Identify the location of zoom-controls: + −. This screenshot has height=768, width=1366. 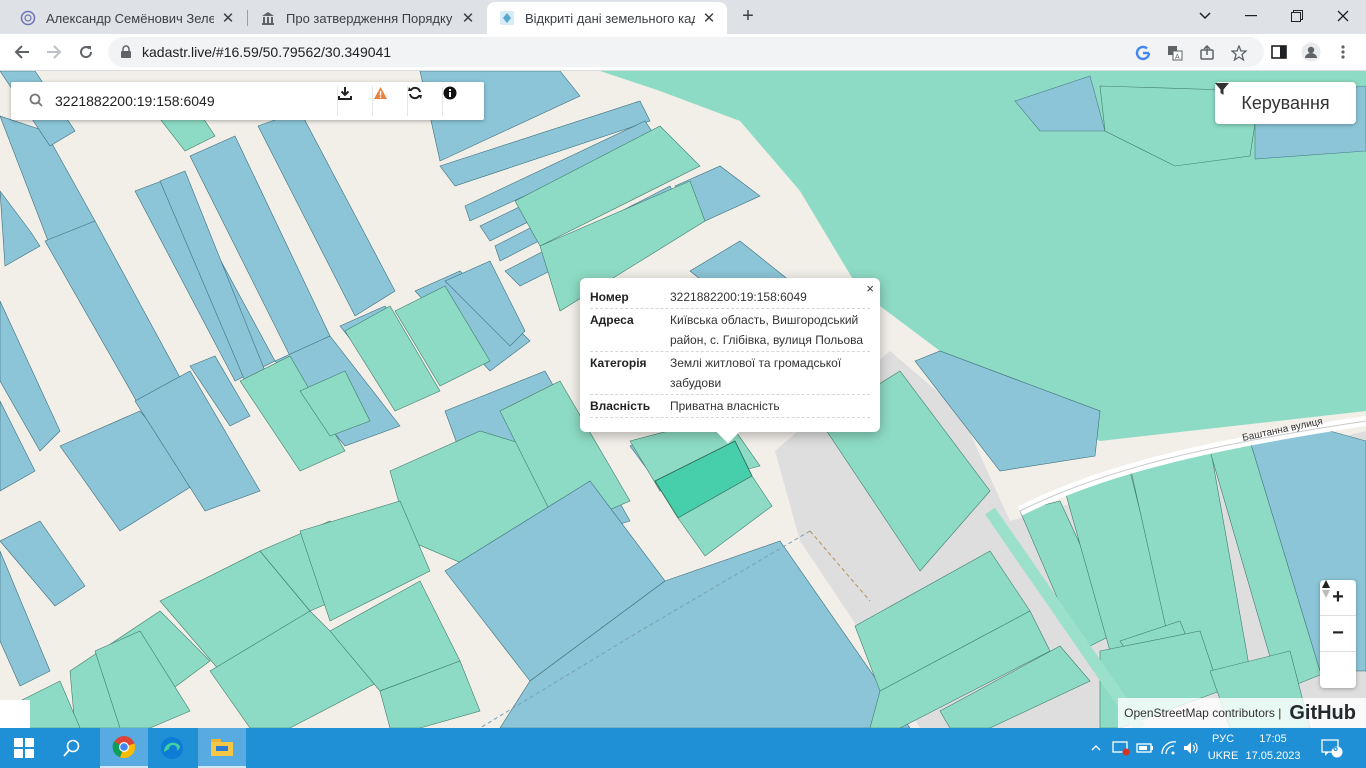
(1338, 634).